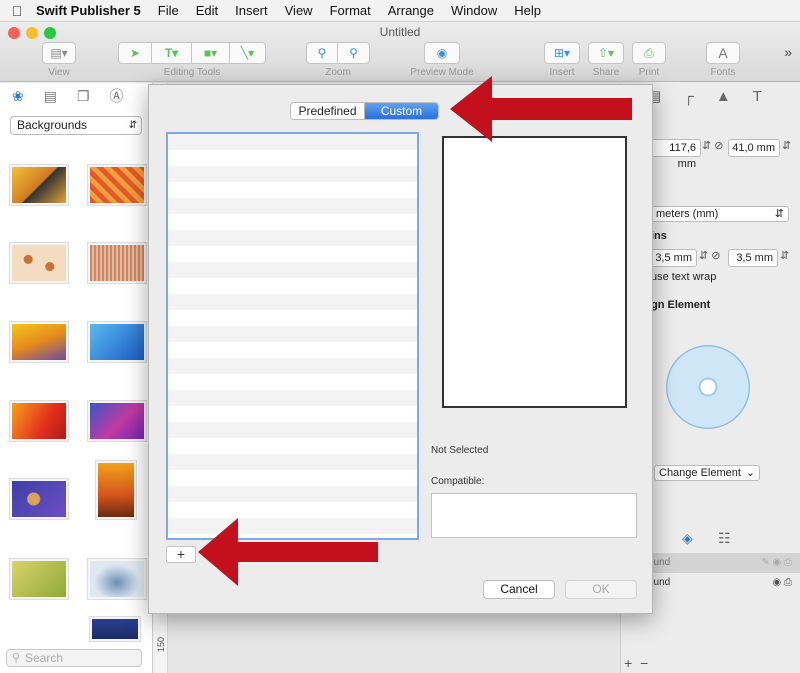  Describe the element at coordinates (676, 154) in the screenshot. I see `width-field: 117,6 mm` at that location.